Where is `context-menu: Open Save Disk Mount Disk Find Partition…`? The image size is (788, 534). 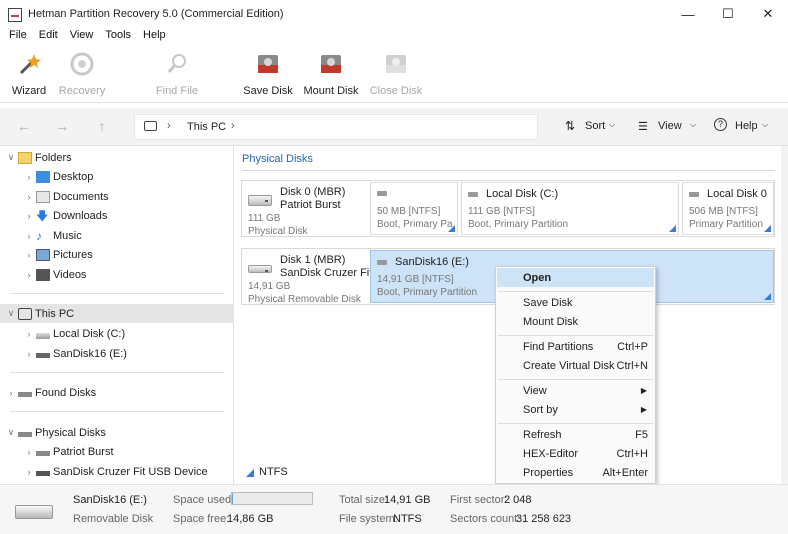
context-menu: Open Save Disk Mount Disk Find Partition… is located at coordinates (575, 375).